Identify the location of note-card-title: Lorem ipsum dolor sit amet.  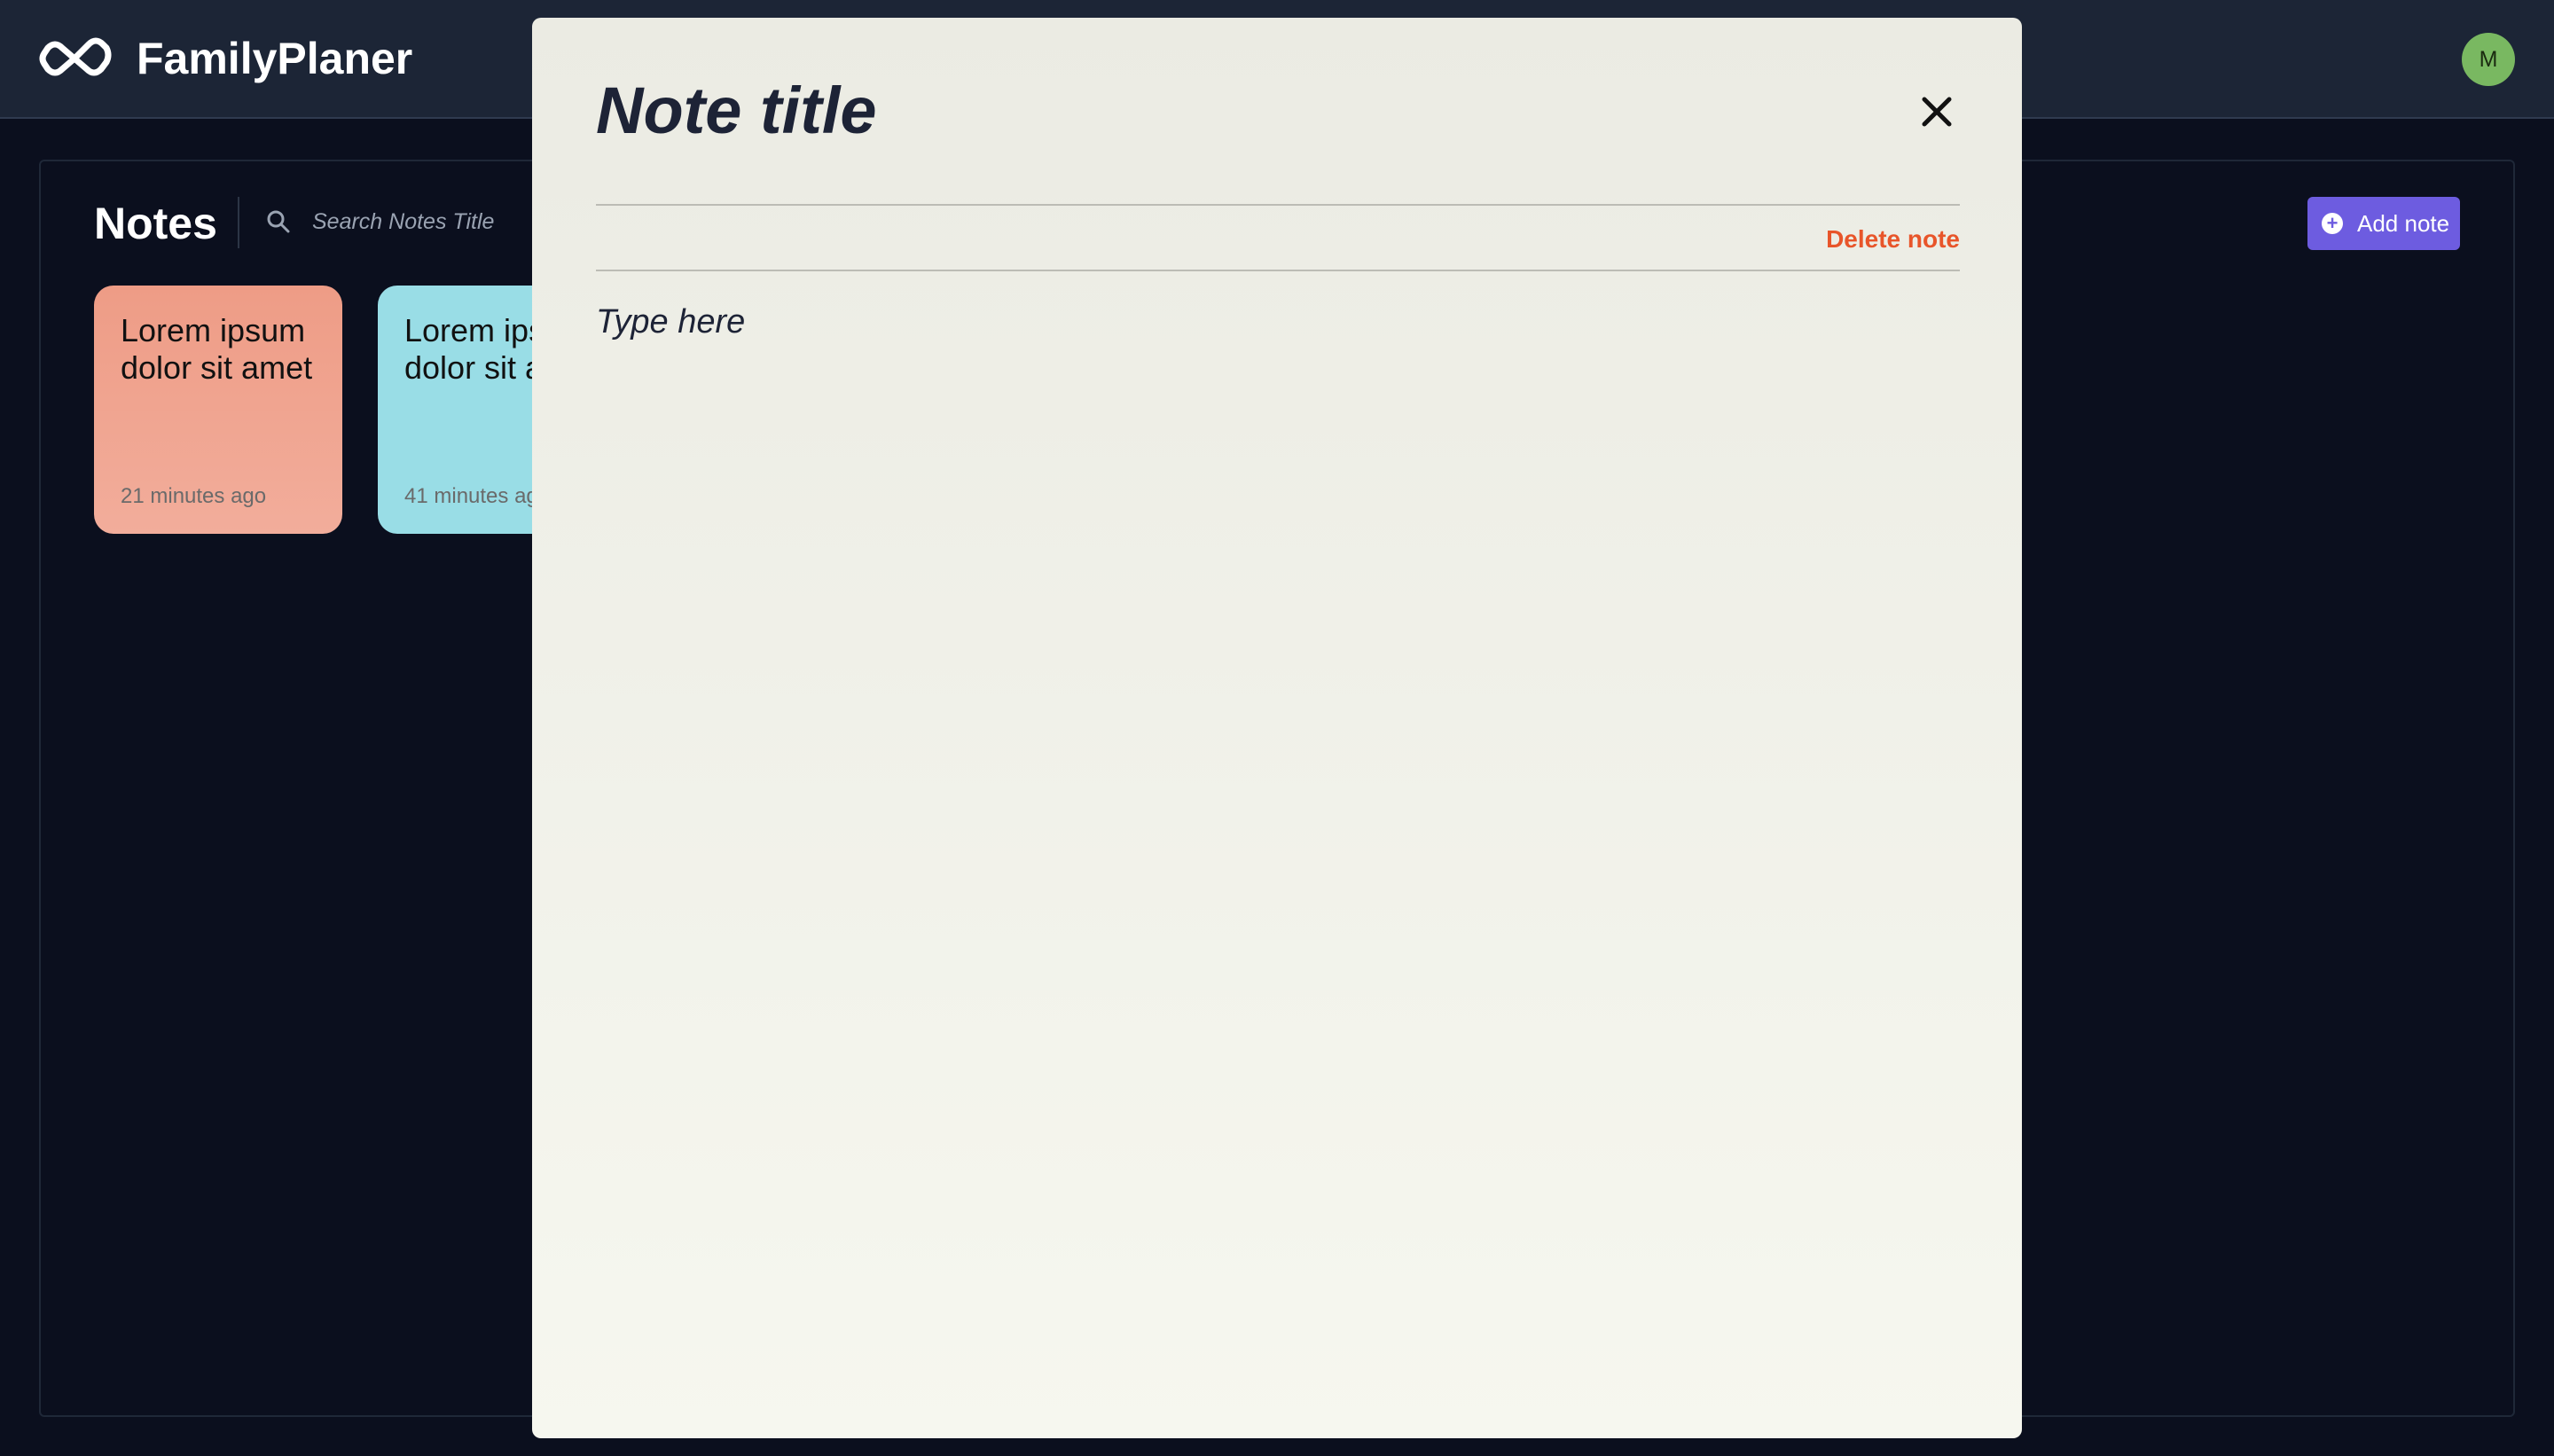
(217, 349).